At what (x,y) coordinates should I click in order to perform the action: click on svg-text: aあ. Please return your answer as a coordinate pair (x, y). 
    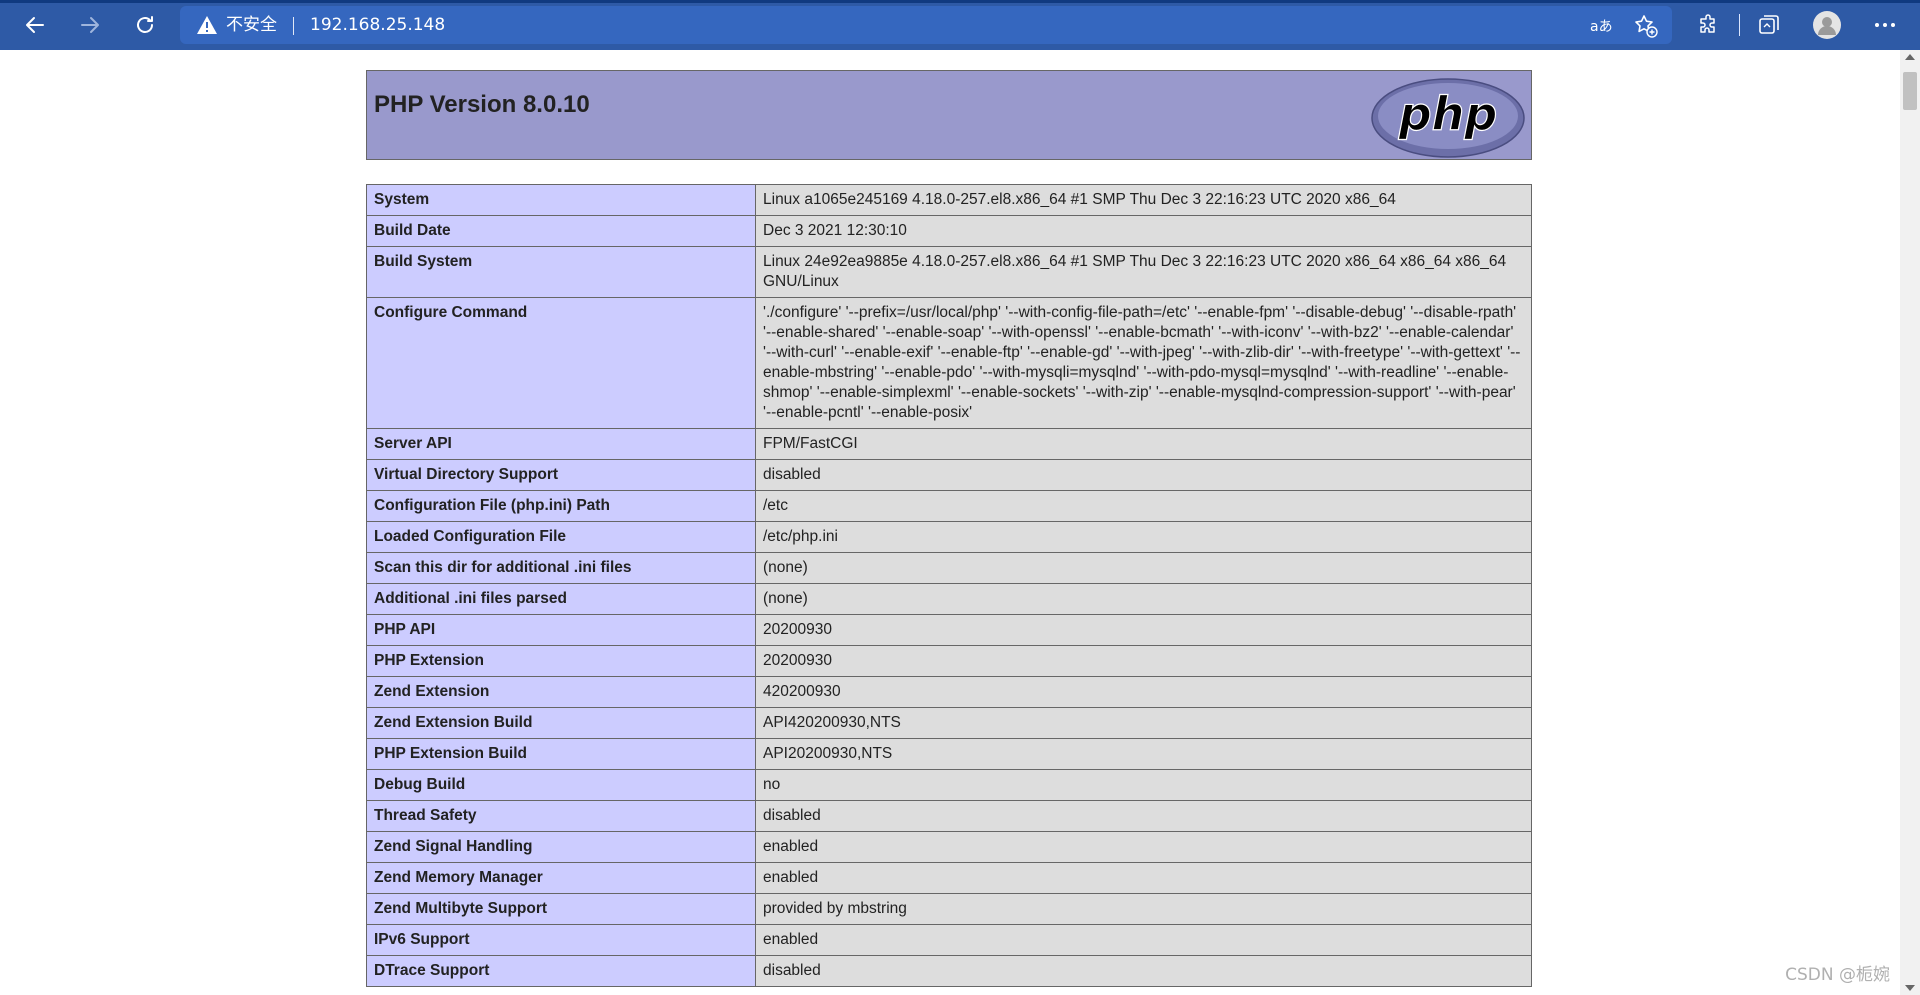
    Looking at the image, I should click on (1601, 27).